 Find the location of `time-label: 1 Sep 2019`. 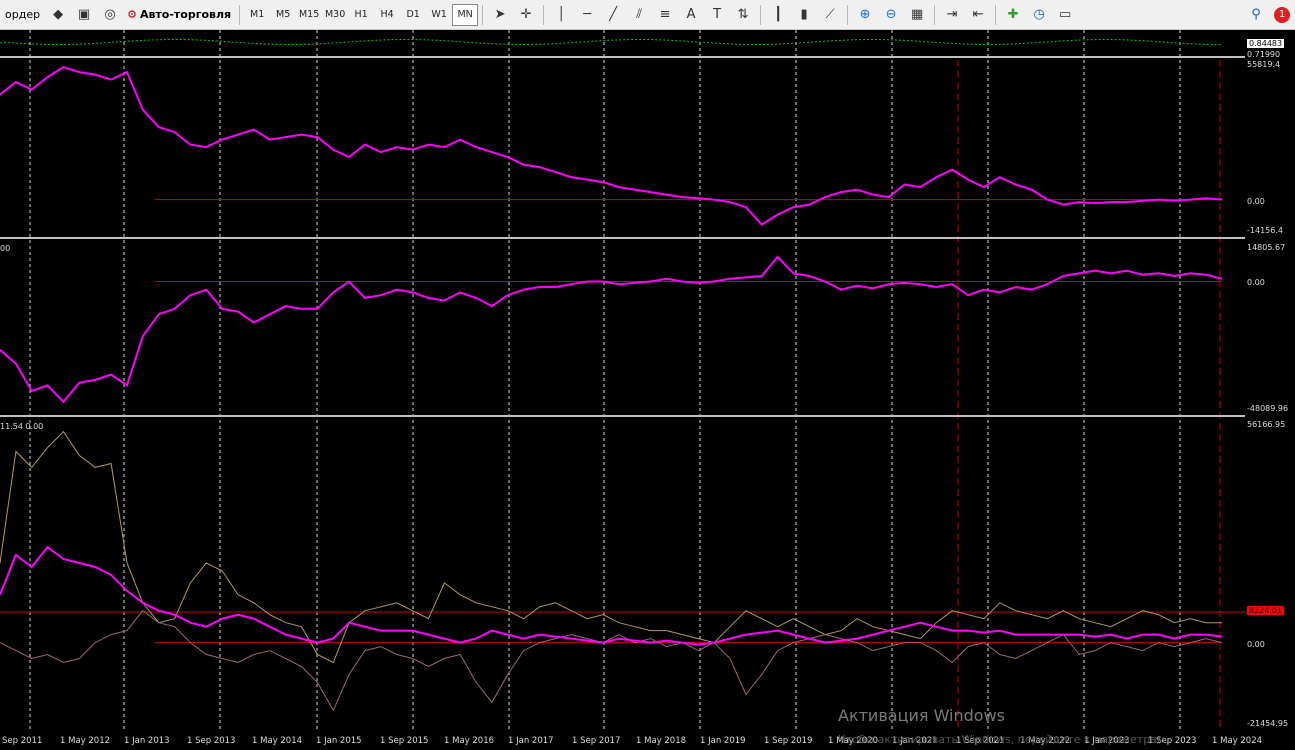

time-label: 1 Sep 2019 is located at coordinates (788, 741).